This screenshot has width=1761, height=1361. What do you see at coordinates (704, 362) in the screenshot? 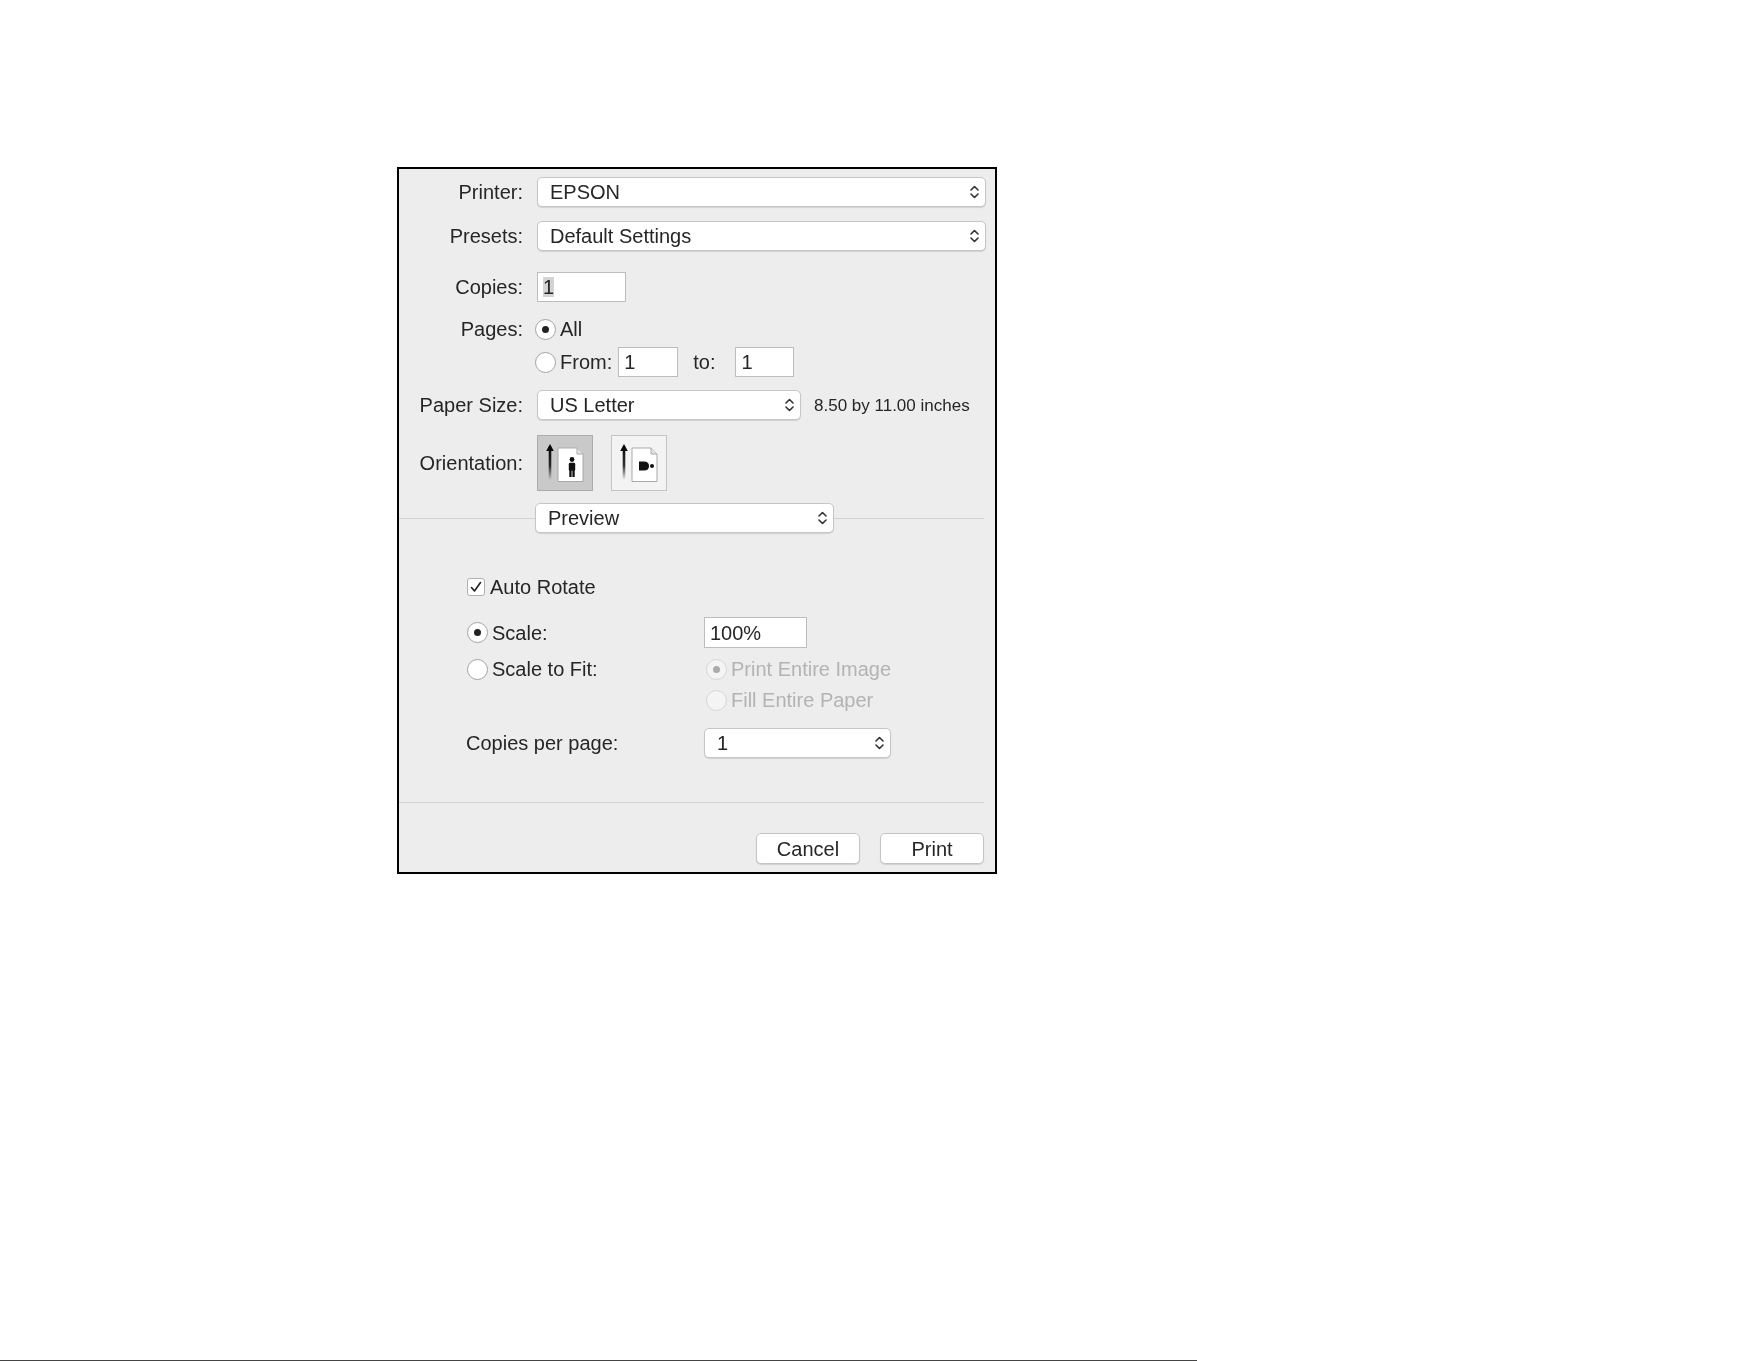
I see `to-label: to:` at bounding box center [704, 362].